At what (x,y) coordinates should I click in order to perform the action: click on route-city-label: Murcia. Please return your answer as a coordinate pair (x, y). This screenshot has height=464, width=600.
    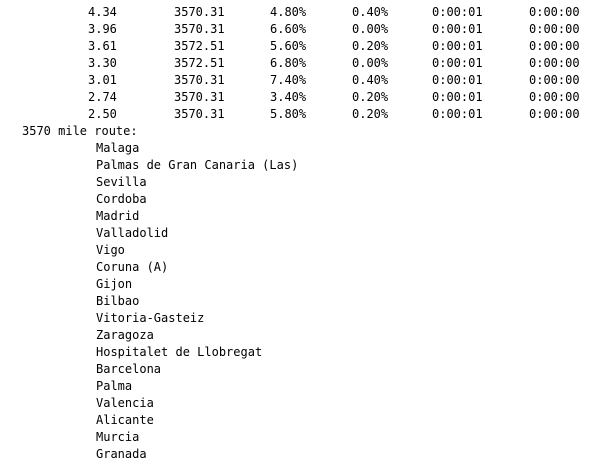
    Looking at the image, I should click on (118, 437).